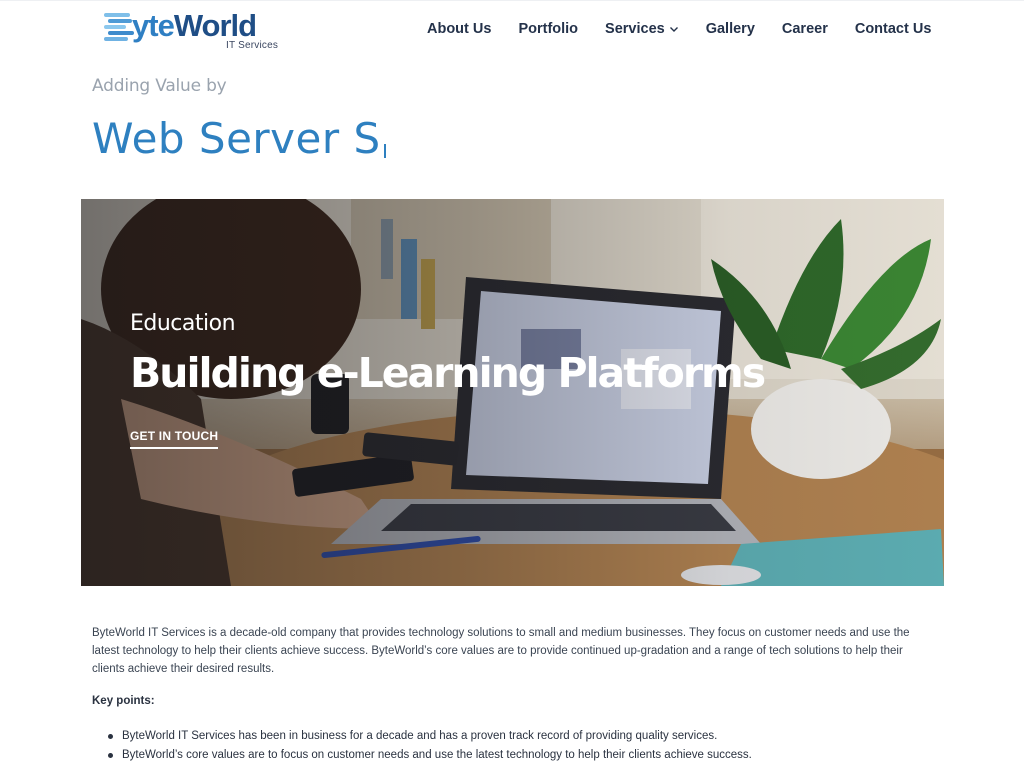 This screenshot has height=768, width=1024. Describe the element at coordinates (635, 29) in the screenshot. I see `nav-services-label: Services` at that location.